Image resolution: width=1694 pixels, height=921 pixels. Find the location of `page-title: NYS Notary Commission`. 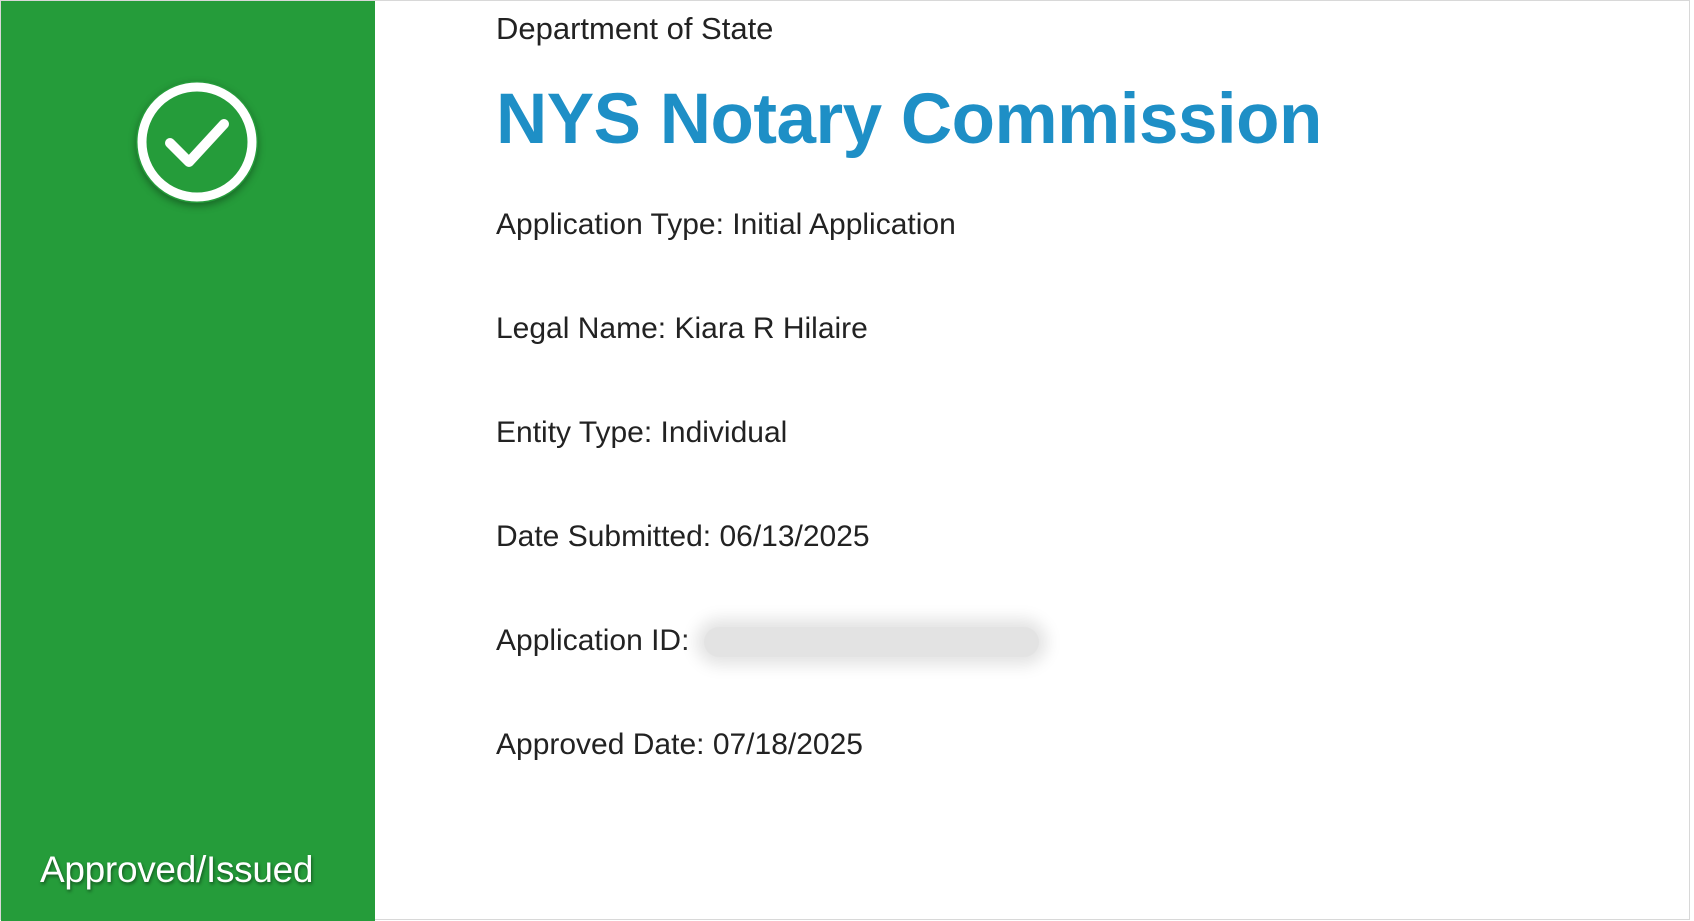

page-title: NYS Notary Commission is located at coordinates (909, 119).